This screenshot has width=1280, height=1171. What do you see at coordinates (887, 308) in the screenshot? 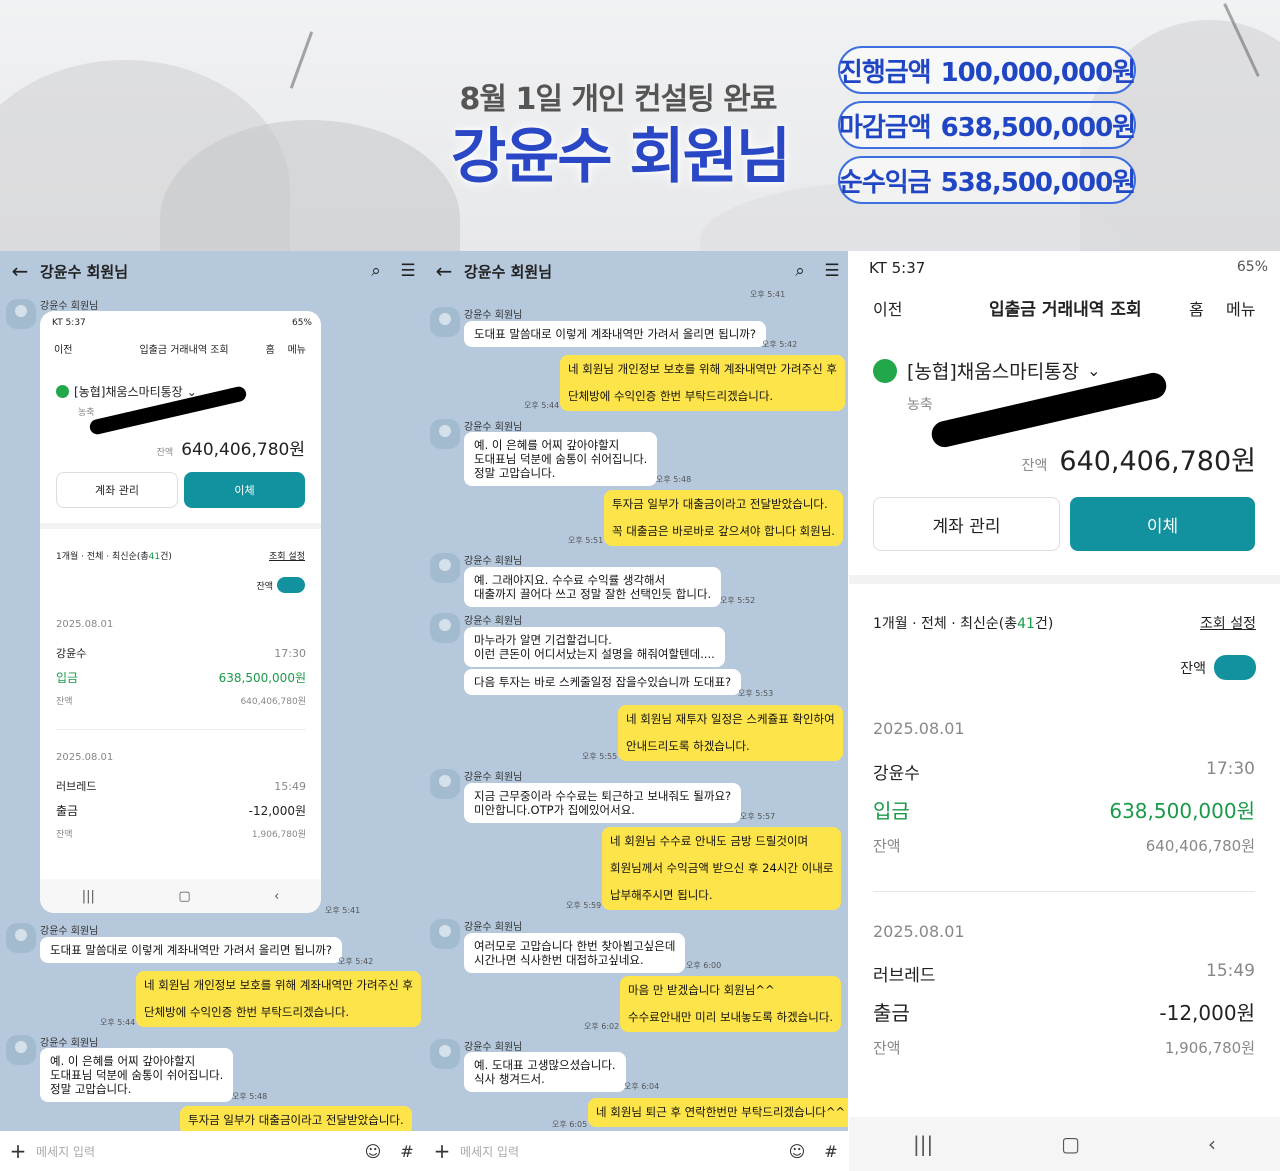
I see `prev-button: 이전` at bounding box center [887, 308].